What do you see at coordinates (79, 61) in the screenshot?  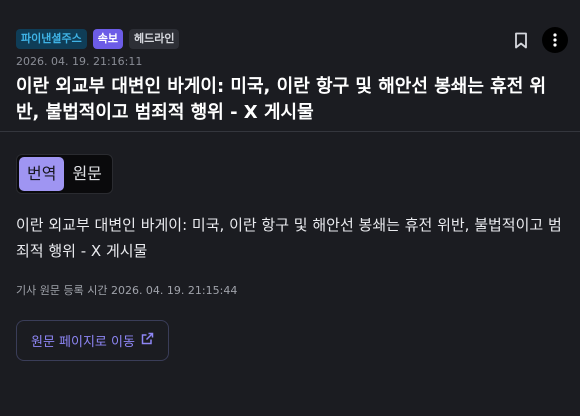 I see `publish-timestamp: 2026. 04. 19. 21:16:11` at bounding box center [79, 61].